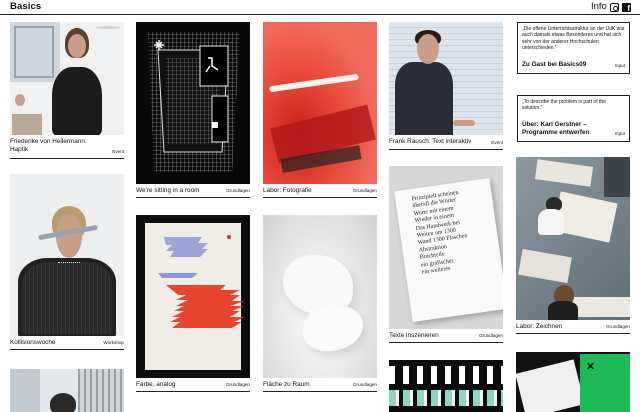  What do you see at coordinates (599, 6) in the screenshot?
I see `info-link: Info` at bounding box center [599, 6].